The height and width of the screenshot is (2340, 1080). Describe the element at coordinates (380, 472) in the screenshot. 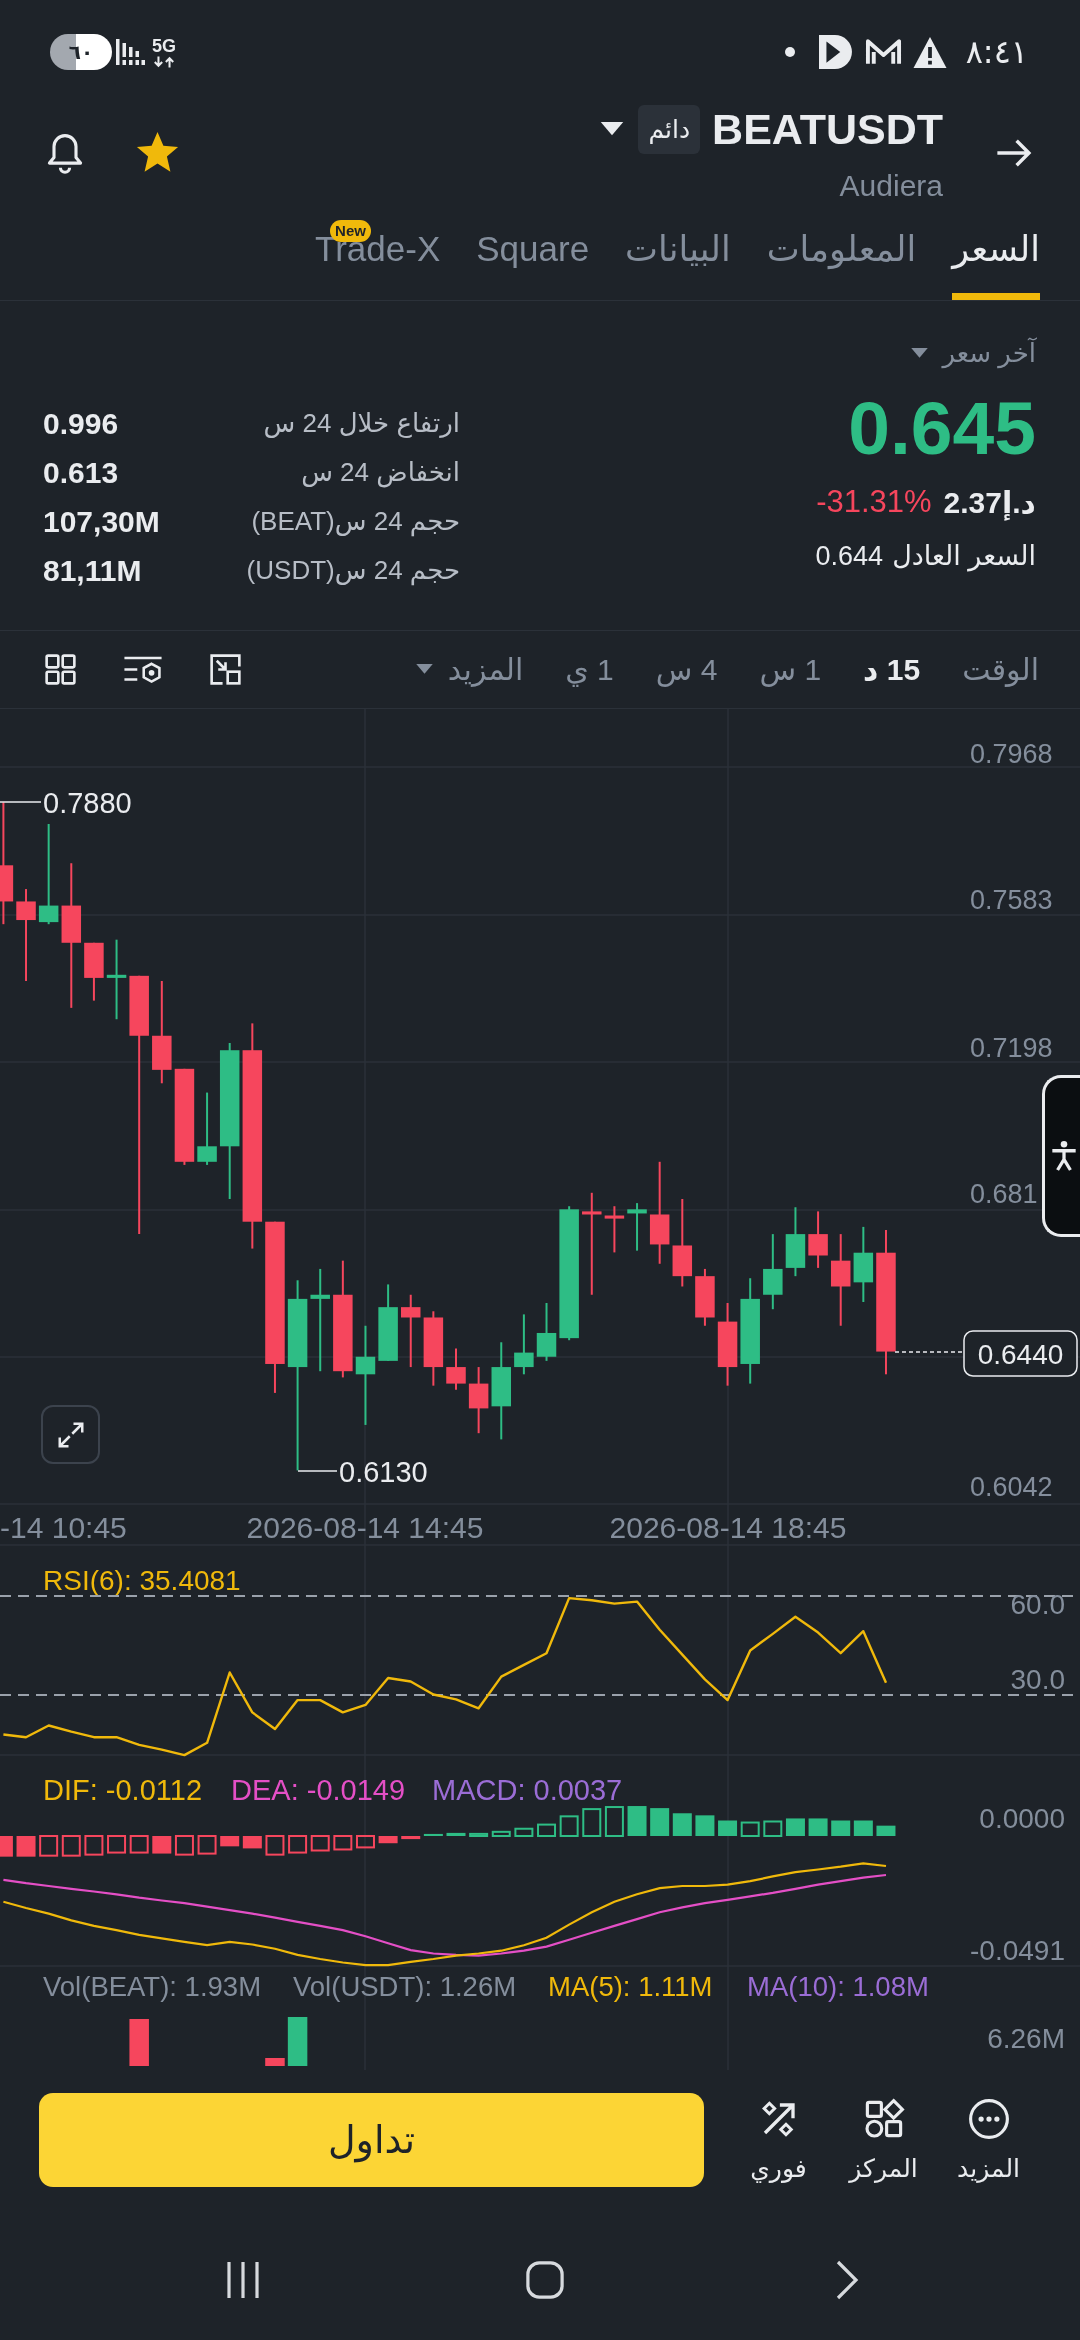

I see `stat-label: انخفاض 24 س` at that location.